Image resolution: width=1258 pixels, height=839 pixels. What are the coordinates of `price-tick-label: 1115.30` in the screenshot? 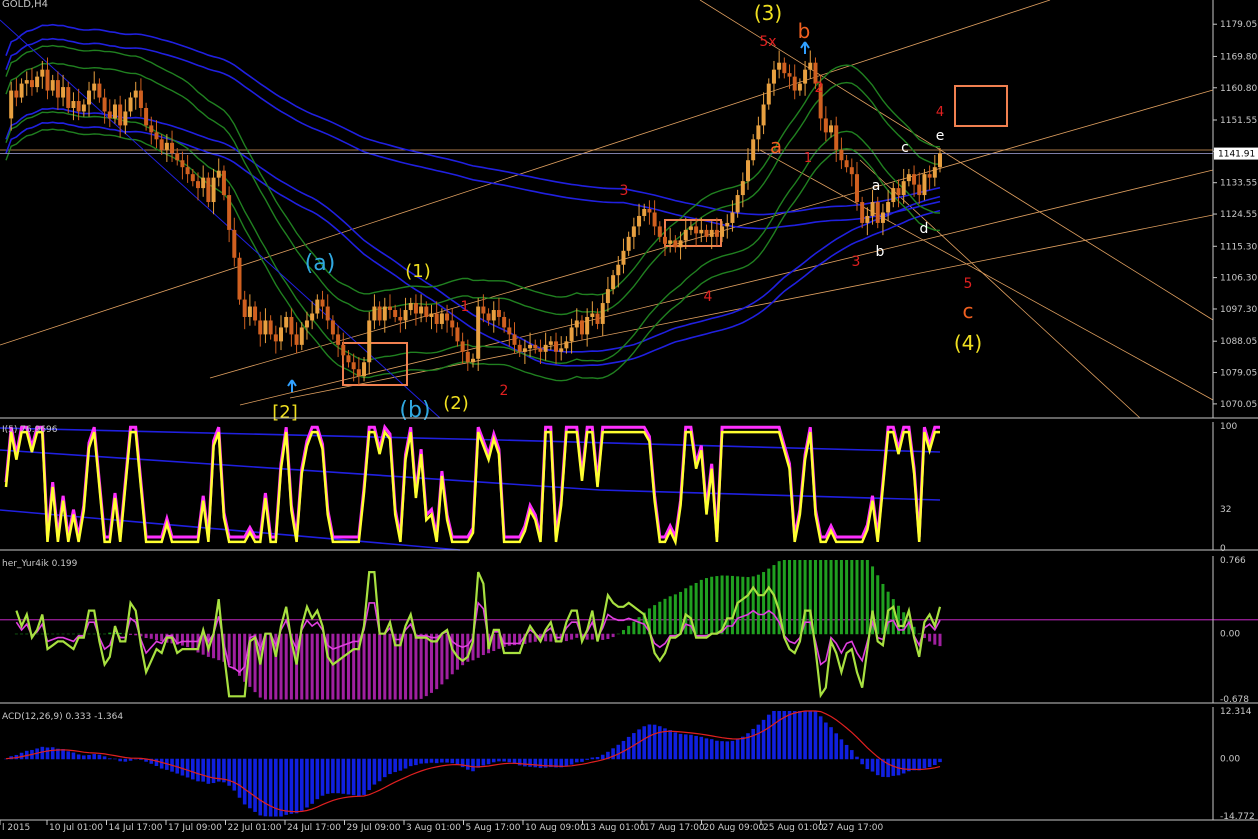 It's located at (1238, 247).